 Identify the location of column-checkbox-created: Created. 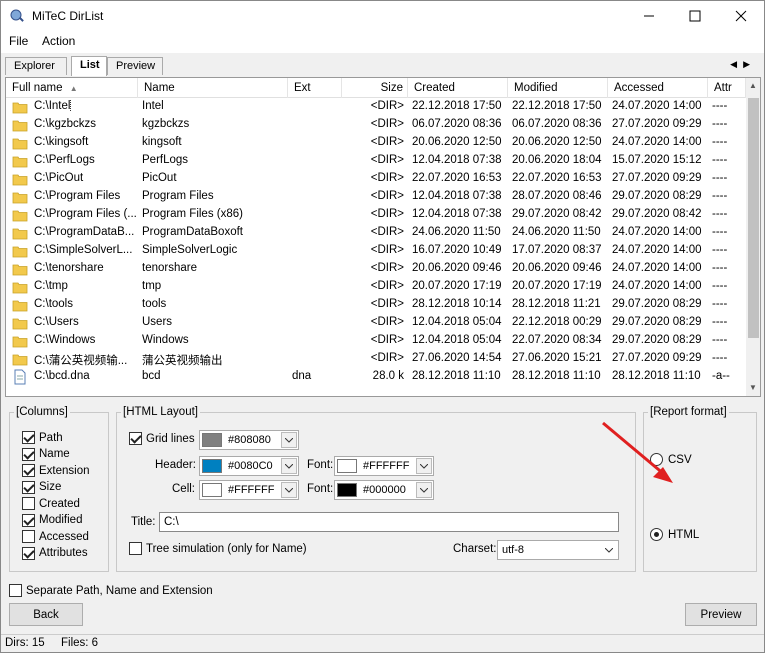
(51, 503).